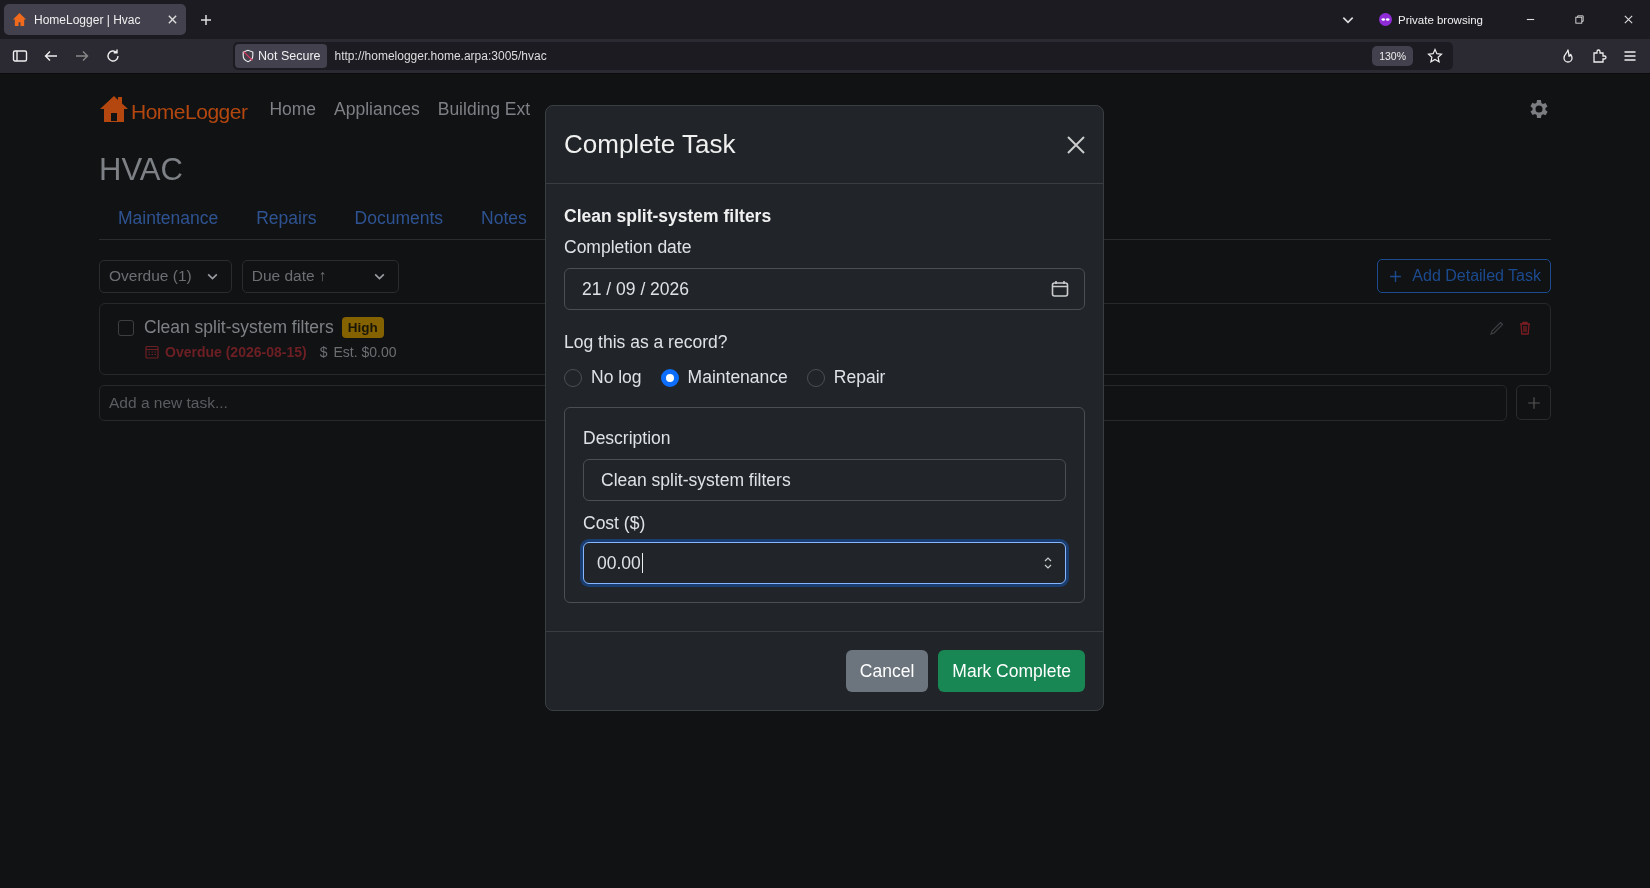 This screenshot has width=1650, height=888. What do you see at coordinates (1385, 19) in the screenshot?
I see `mask-icon` at bounding box center [1385, 19].